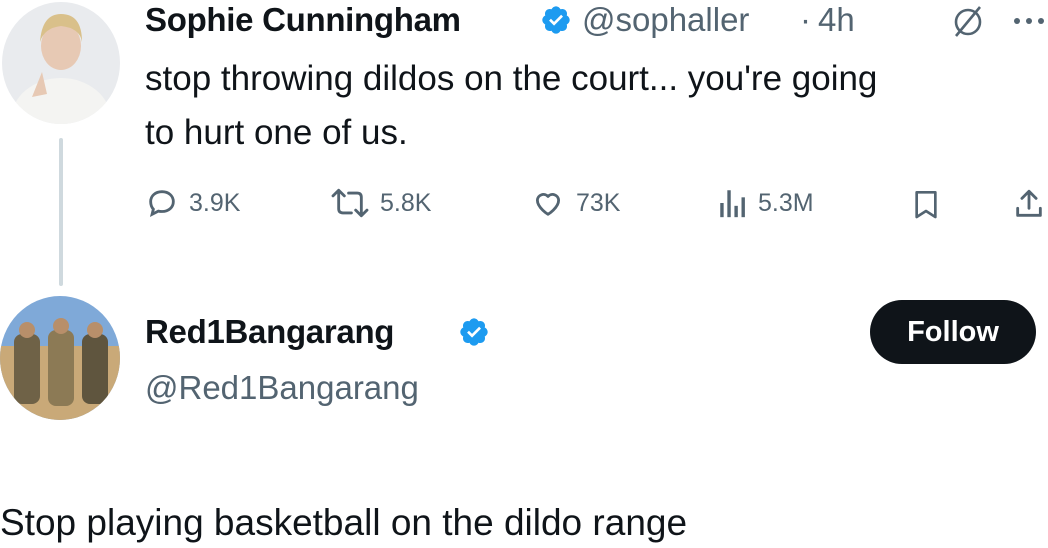  I want to click on author-handle: @sophaller, so click(665, 20).